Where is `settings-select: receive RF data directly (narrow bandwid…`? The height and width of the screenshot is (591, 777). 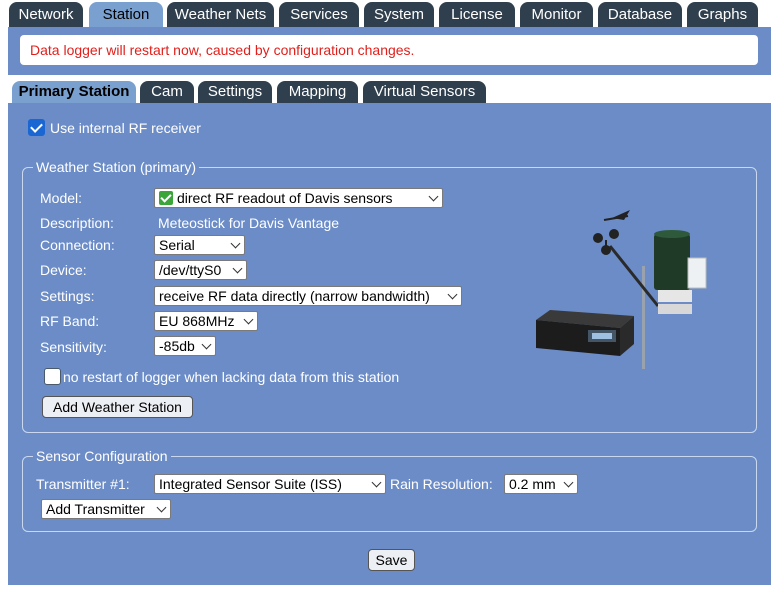
settings-select: receive RF data directly (narrow bandwid… is located at coordinates (308, 296).